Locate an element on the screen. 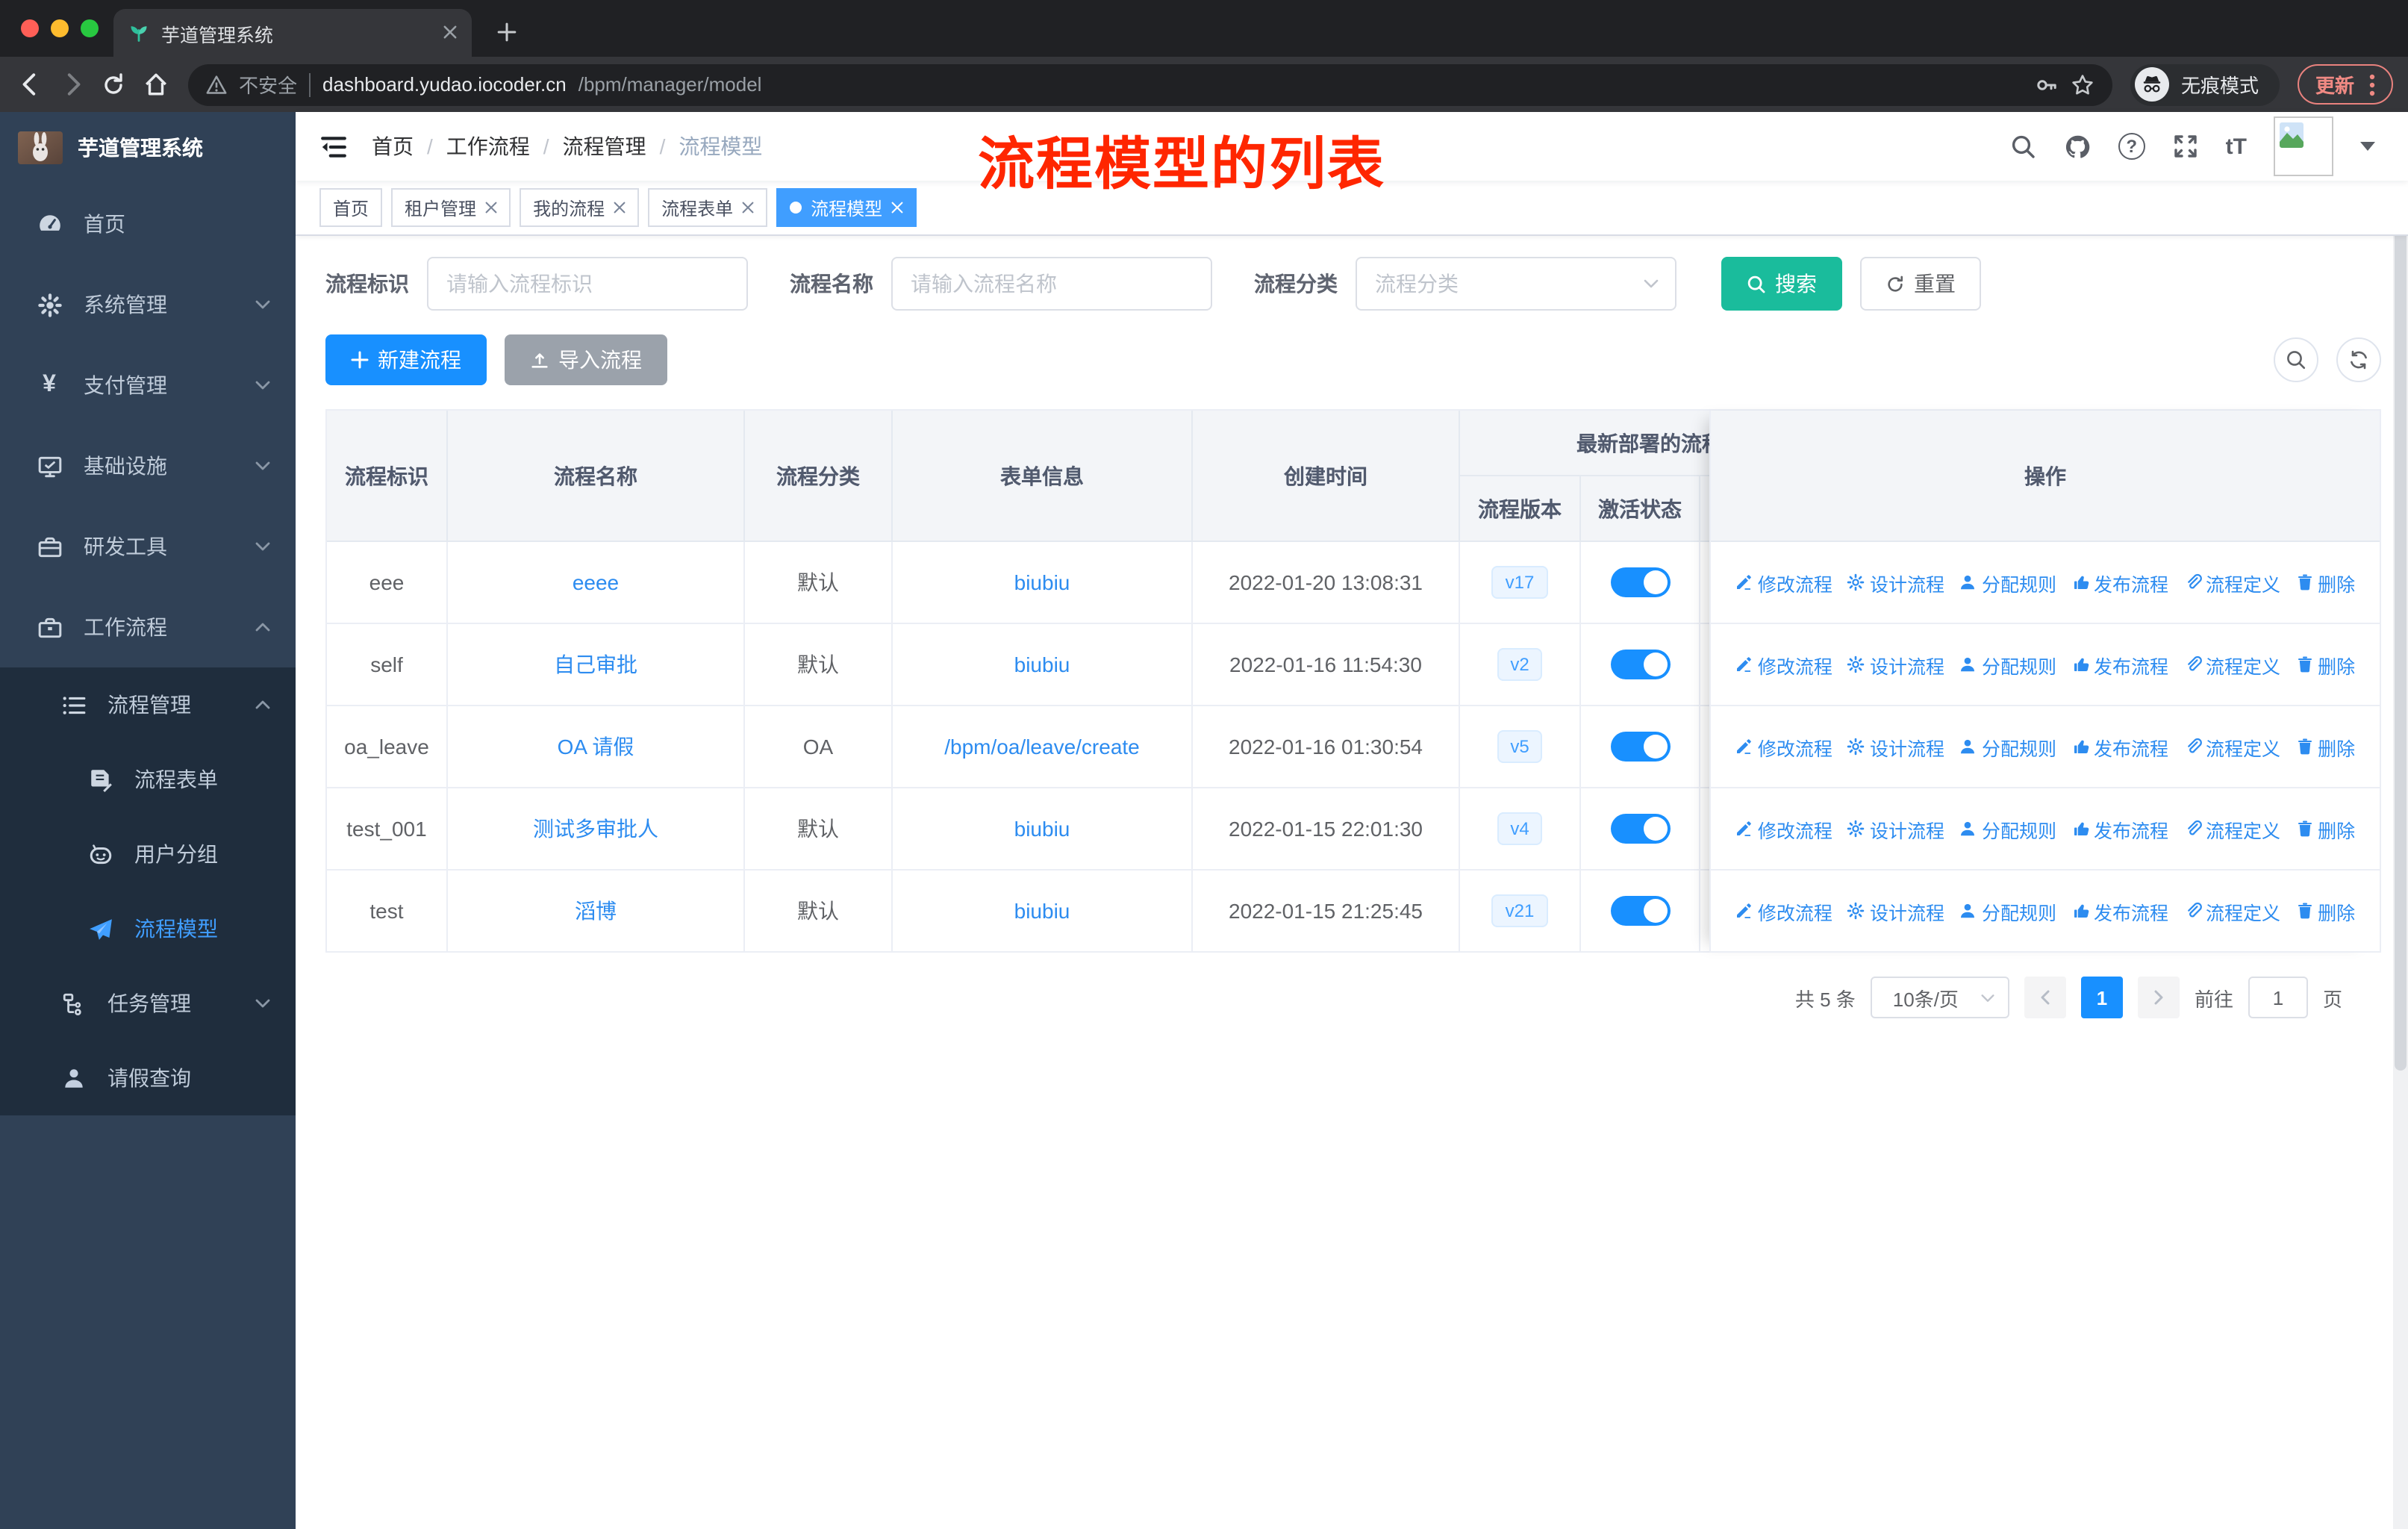 The height and width of the screenshot is (1529, 2408). search-icon is located at coordinates (2022, 146).